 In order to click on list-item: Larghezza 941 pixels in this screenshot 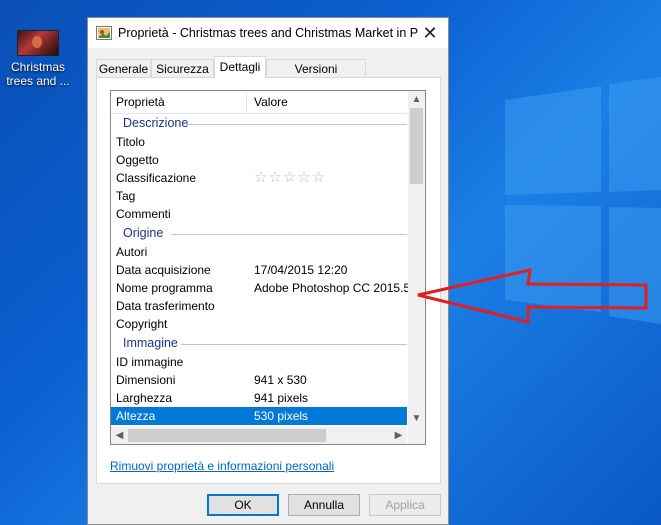, I will do `click(259, 398)`.